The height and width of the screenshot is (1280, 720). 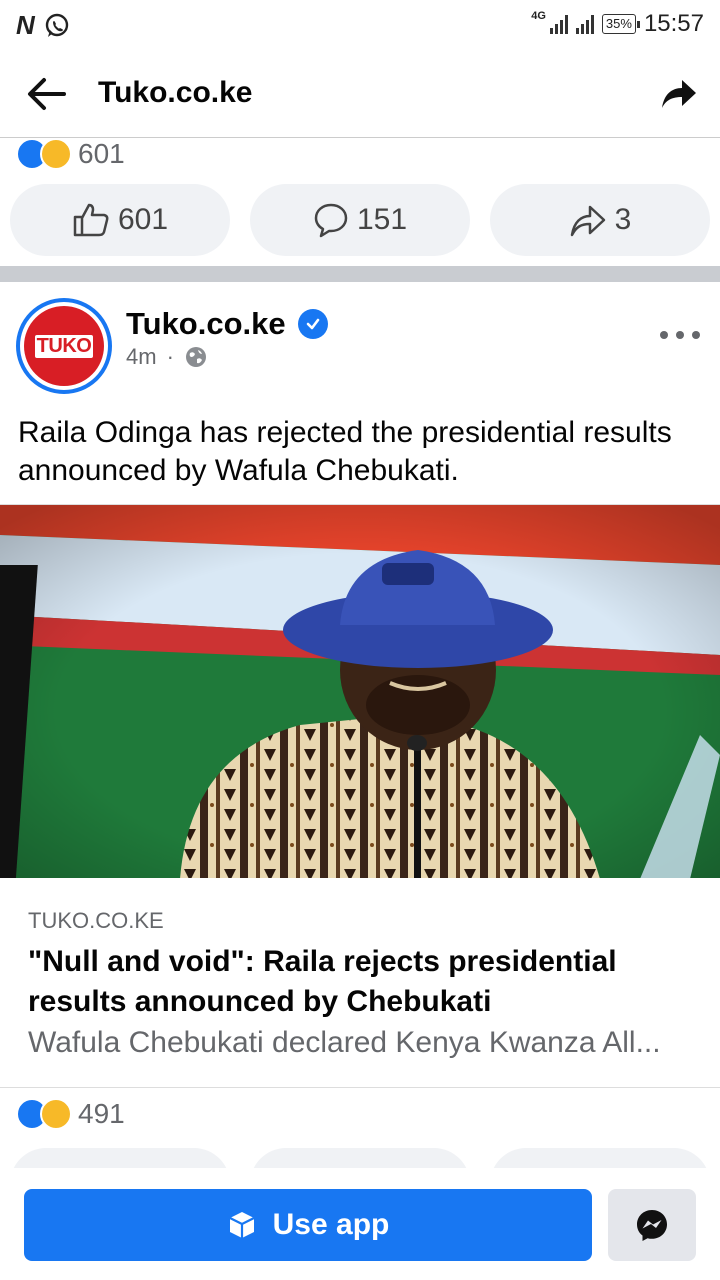 I want to click on messenger-button, so click(x=652, y=1225).